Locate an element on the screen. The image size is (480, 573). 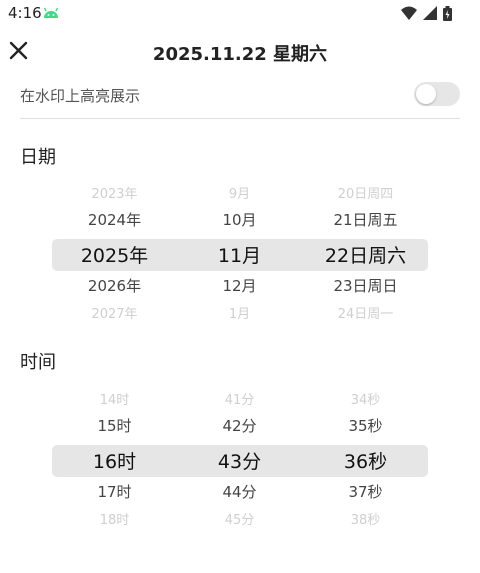
month-wheel: 9月 10月 11月 12月 1月 is located at coordinates (239, 258).